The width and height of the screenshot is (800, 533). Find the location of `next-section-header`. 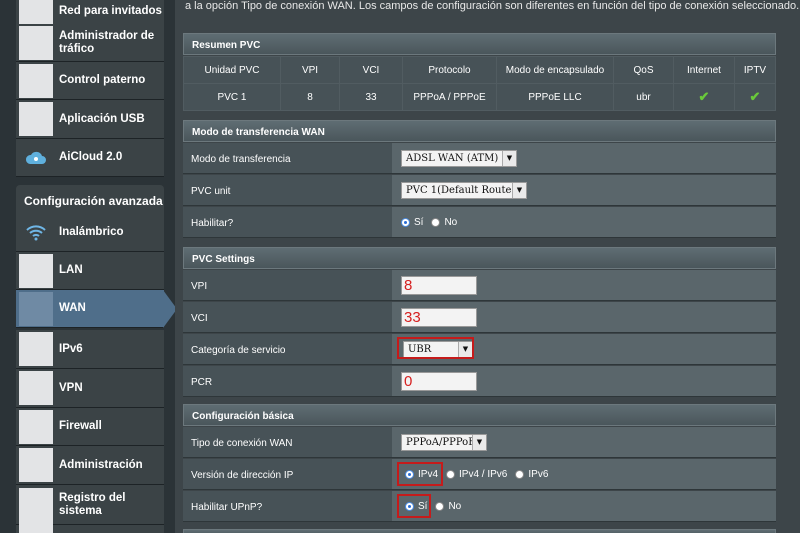

next-section-header is located at coordinates (479, 531).